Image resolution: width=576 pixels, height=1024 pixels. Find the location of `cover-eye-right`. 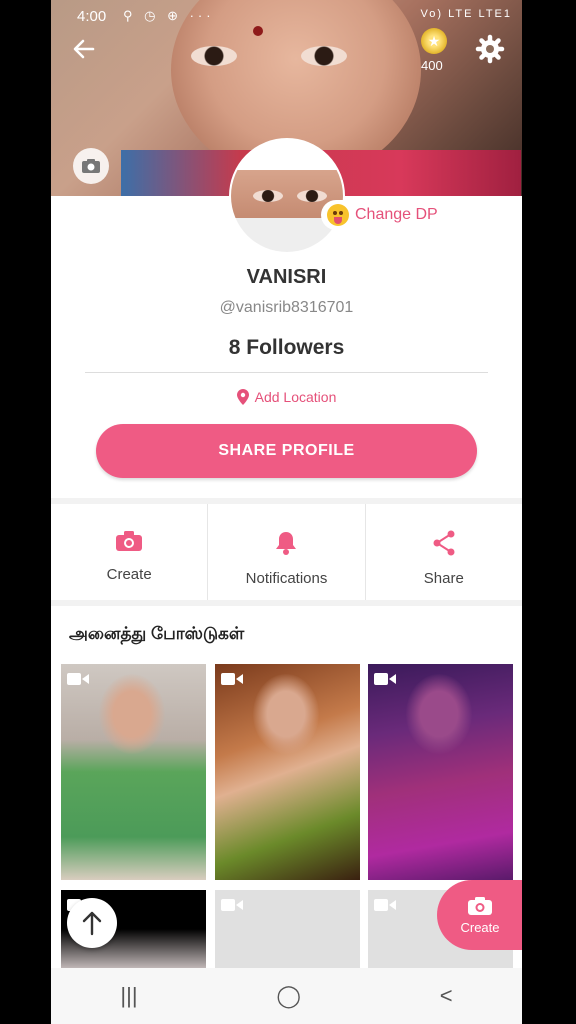

cover-eye-right is located at coordinates (324, 56).